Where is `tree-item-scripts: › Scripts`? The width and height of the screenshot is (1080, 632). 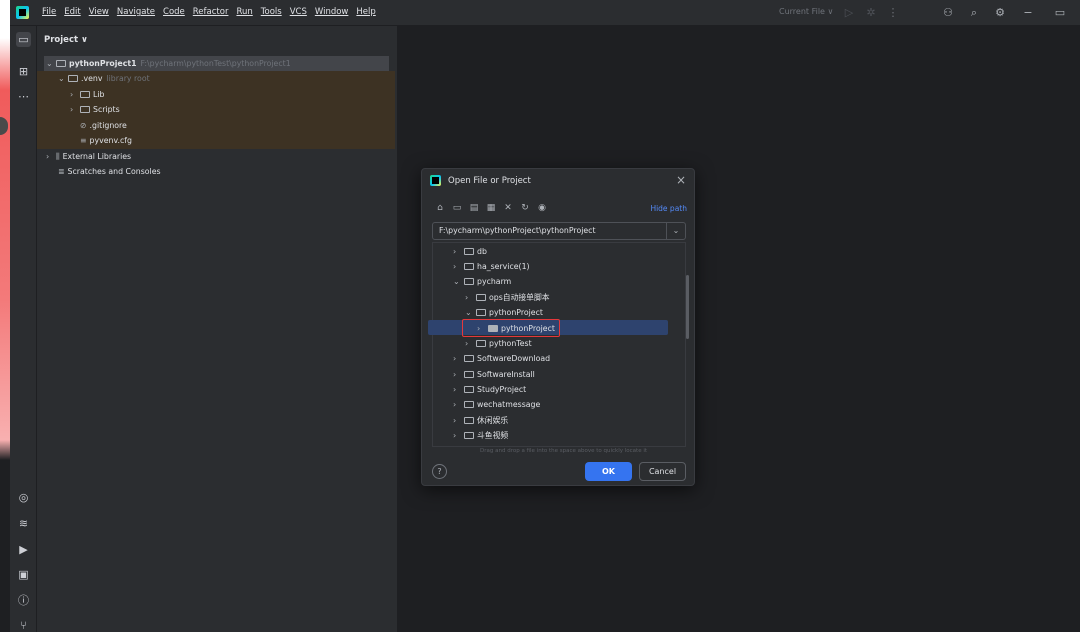 tree-item-scripts: › Scripts is located at coordinates (95, 109).